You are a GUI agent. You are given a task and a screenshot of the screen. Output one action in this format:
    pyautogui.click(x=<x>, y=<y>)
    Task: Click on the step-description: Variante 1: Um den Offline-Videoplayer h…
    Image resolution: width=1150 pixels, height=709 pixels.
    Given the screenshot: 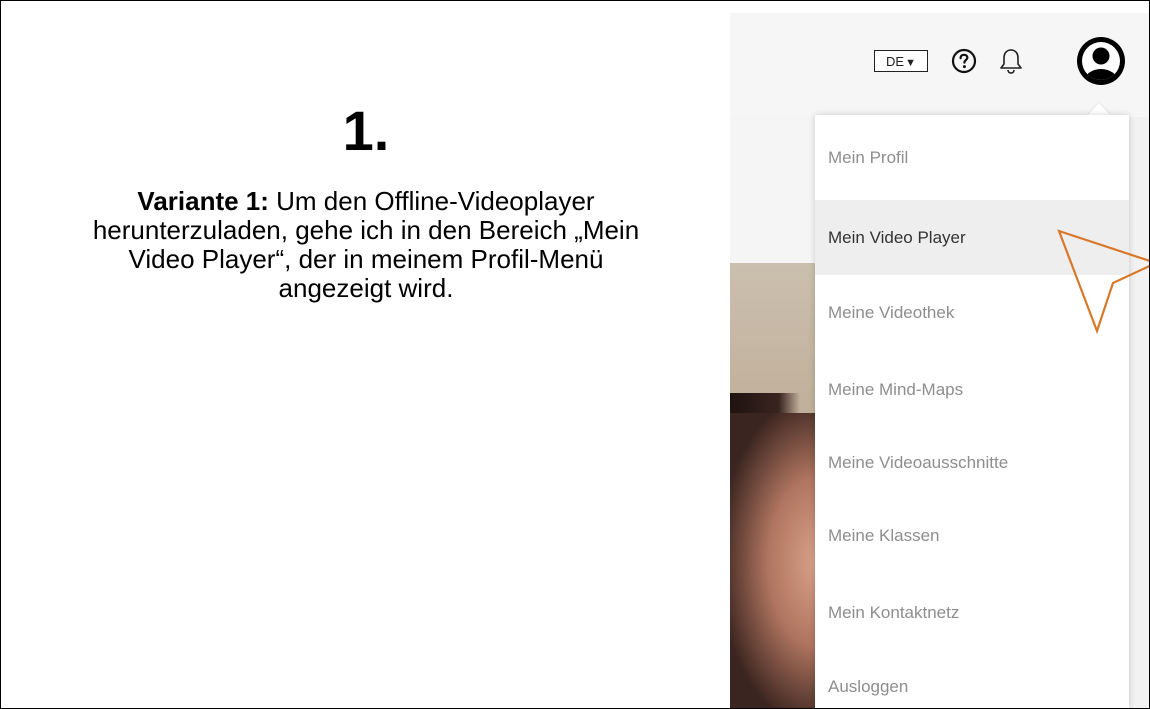 What is the action you would take?
    pyautogui.click(x=366, y=245)
    